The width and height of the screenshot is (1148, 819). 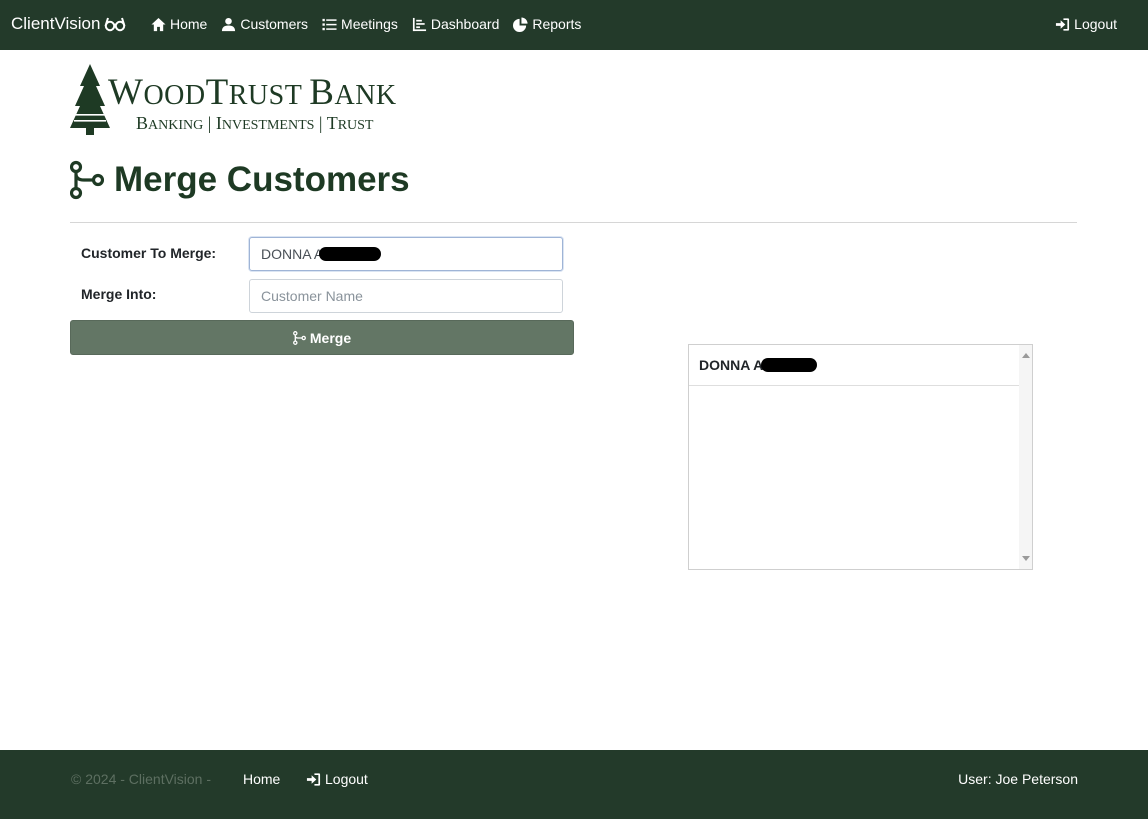 I want to click on glasses-icon, so click(x=115, y=24).